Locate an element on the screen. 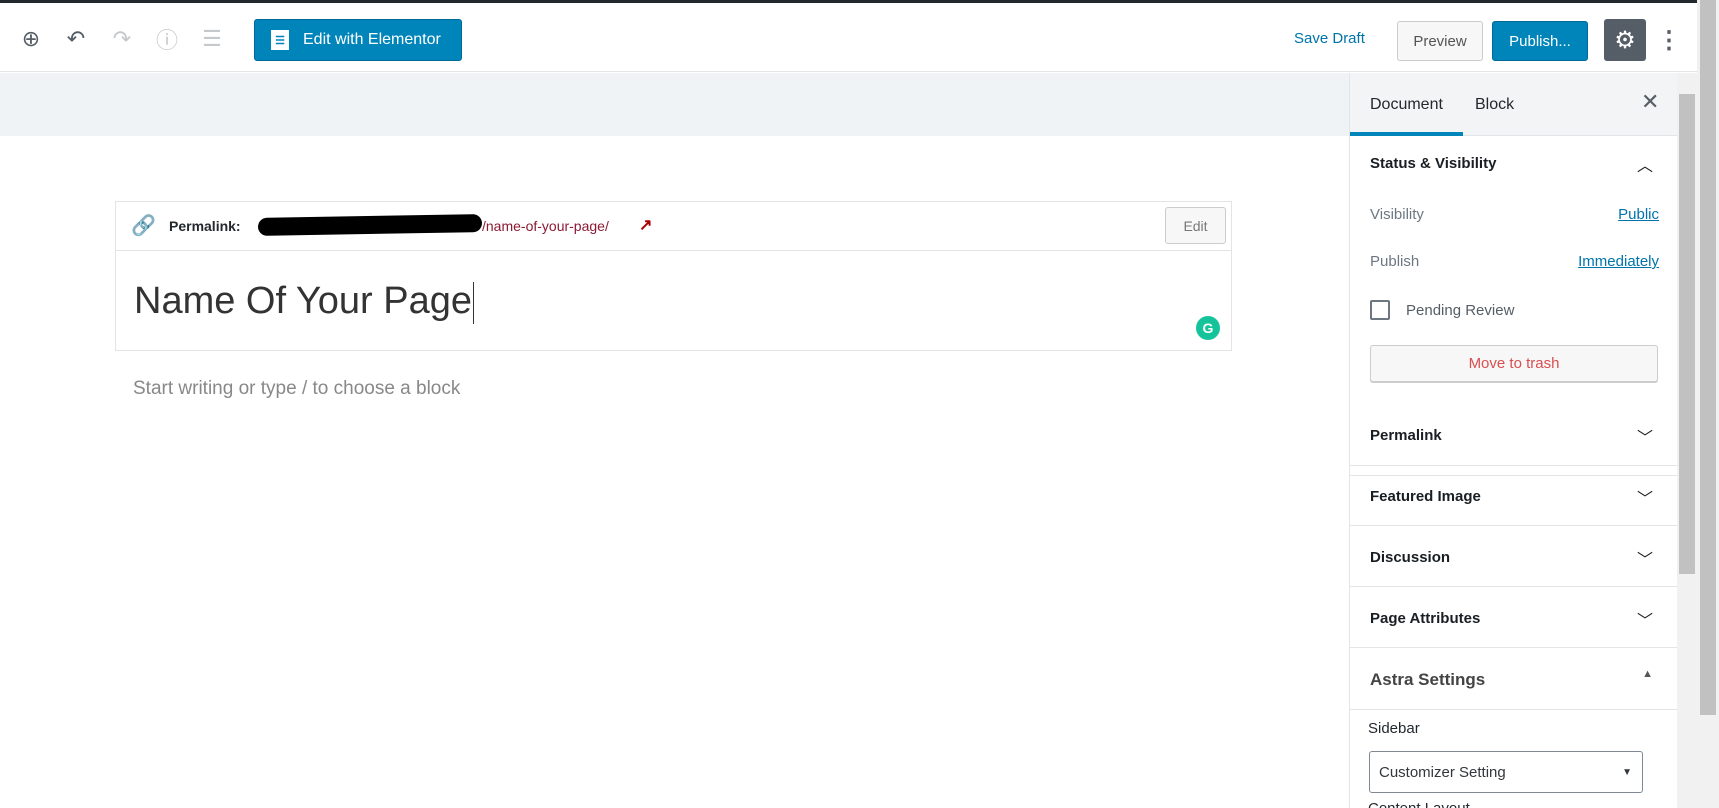 The height and width of the screenshot is (808, 1719). panel-discussion: Discussion ﹀ is located at coordinates (1513, 556).